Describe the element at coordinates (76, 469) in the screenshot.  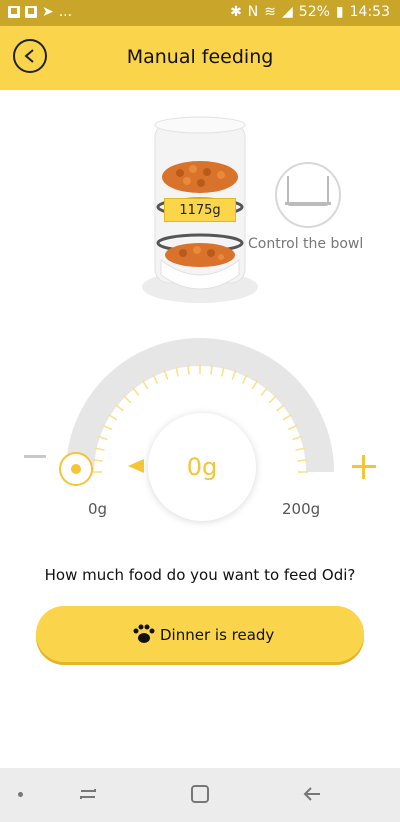
I see `gauge-slider-handle` at that location.